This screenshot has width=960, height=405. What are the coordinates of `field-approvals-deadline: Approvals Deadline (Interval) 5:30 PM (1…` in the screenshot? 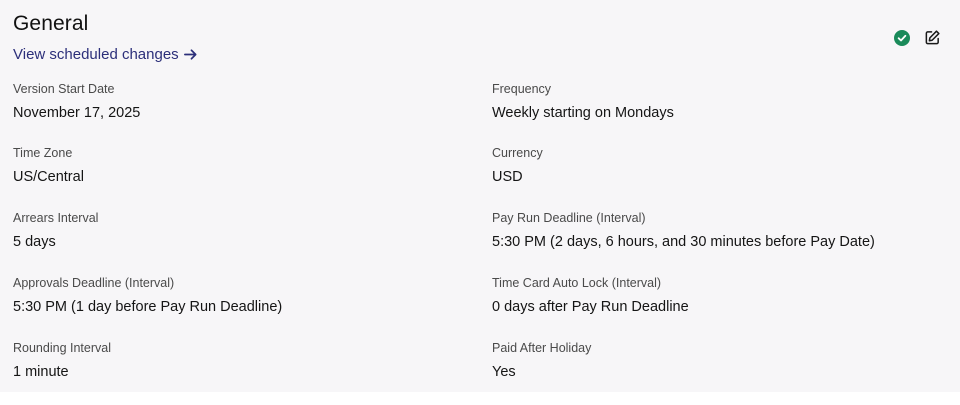 It's located at (233, 295).